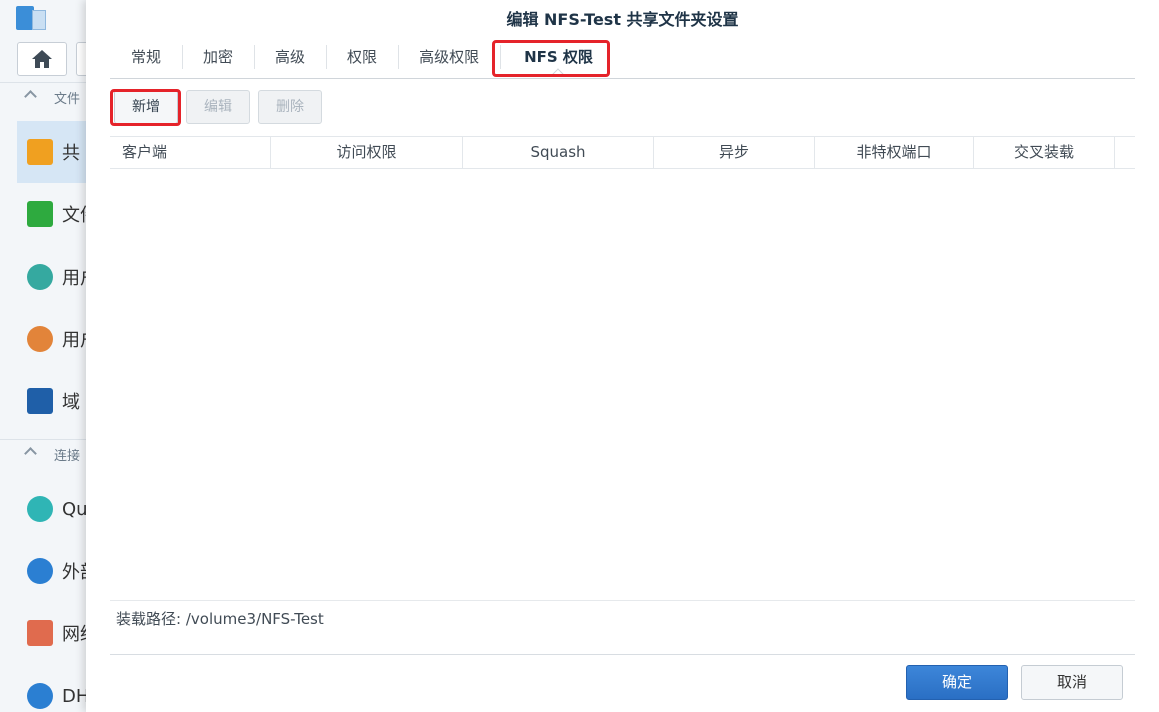 The height and width of the screenshot is (712, 1159). Describe the element at coordinates (50, 454) in the screenshot. I see `sidebar-section-connectivity: 连接` at that location.